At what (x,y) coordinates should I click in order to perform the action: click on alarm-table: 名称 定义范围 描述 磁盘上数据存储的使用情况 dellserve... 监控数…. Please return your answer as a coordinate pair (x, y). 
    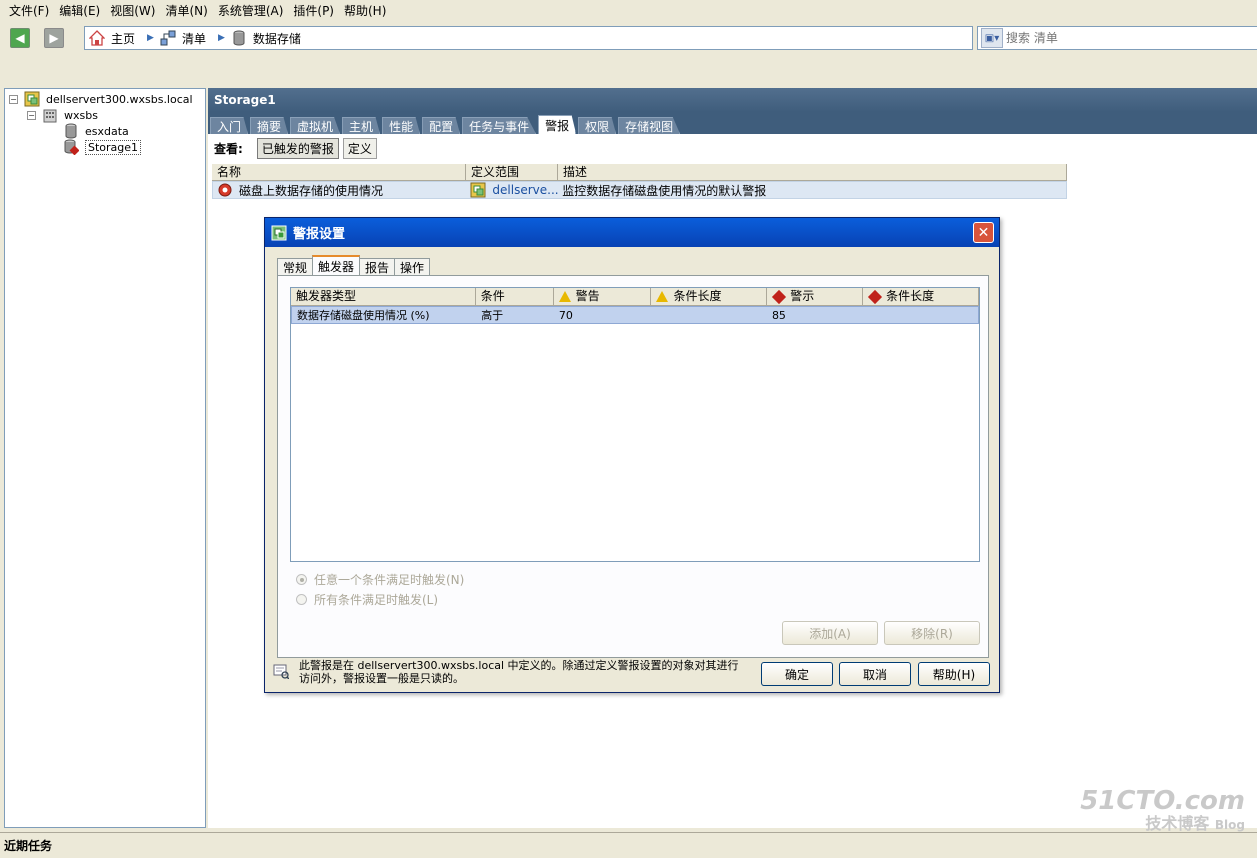
    Looking at the image, I should click on (639, 181).